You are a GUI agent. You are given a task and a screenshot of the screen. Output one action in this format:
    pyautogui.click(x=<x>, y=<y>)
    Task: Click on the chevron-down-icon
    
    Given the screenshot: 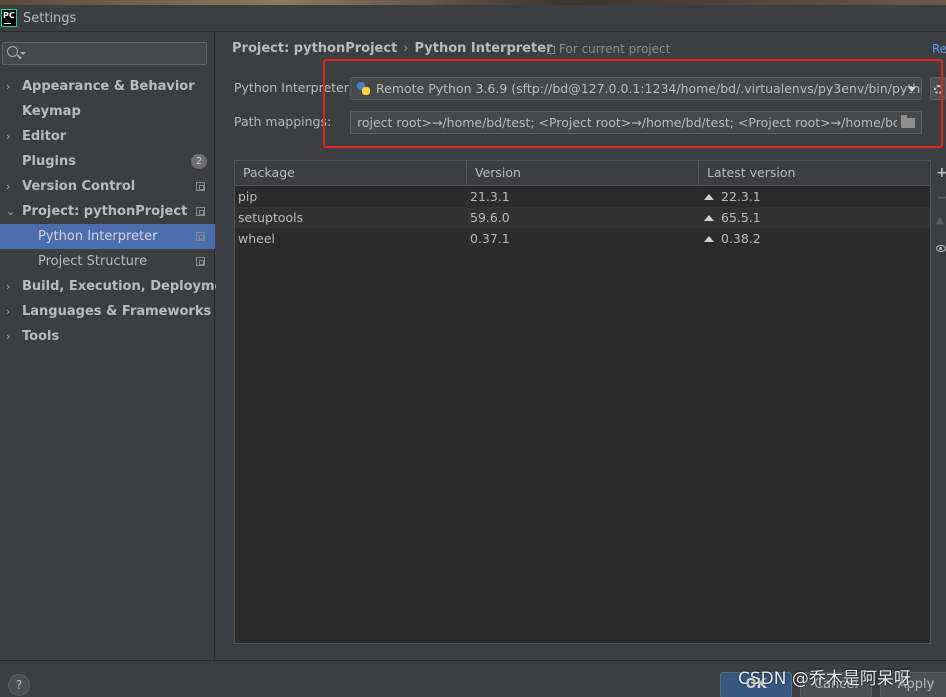 What is the action you would take?
    pyautogui.click(x=912, y=89)
    